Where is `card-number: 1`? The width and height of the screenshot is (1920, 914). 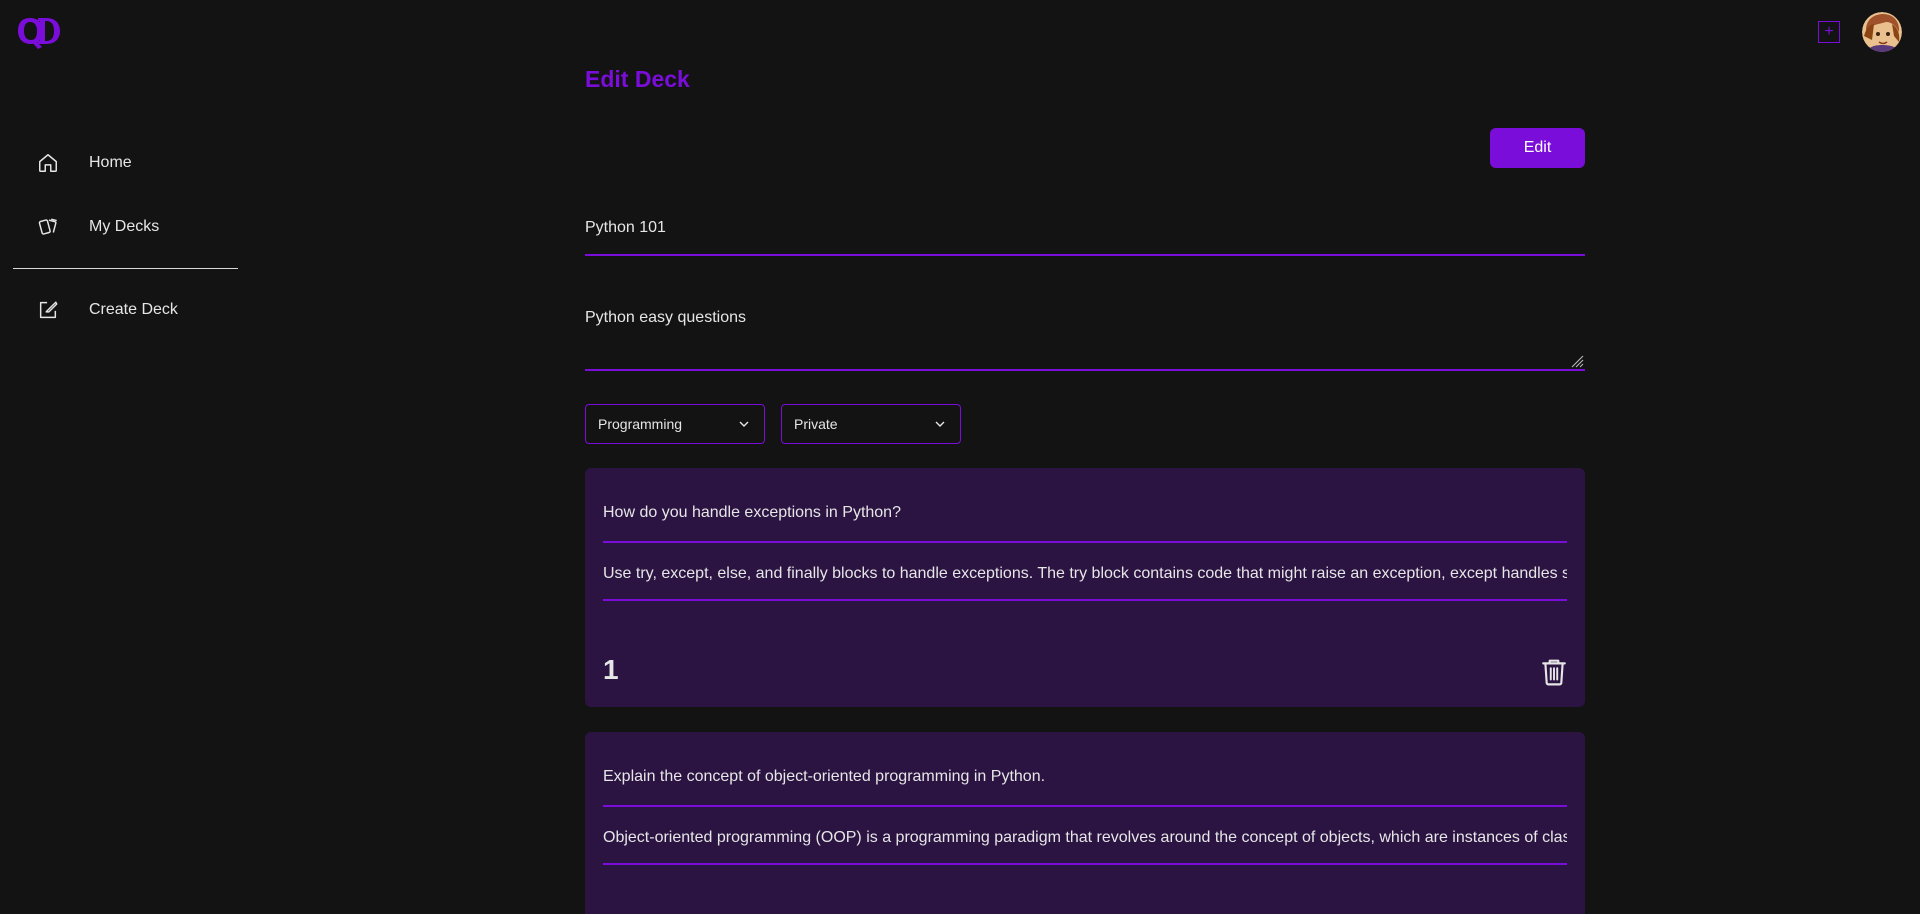 card-number: 1 is located at coordinates (611, 669).